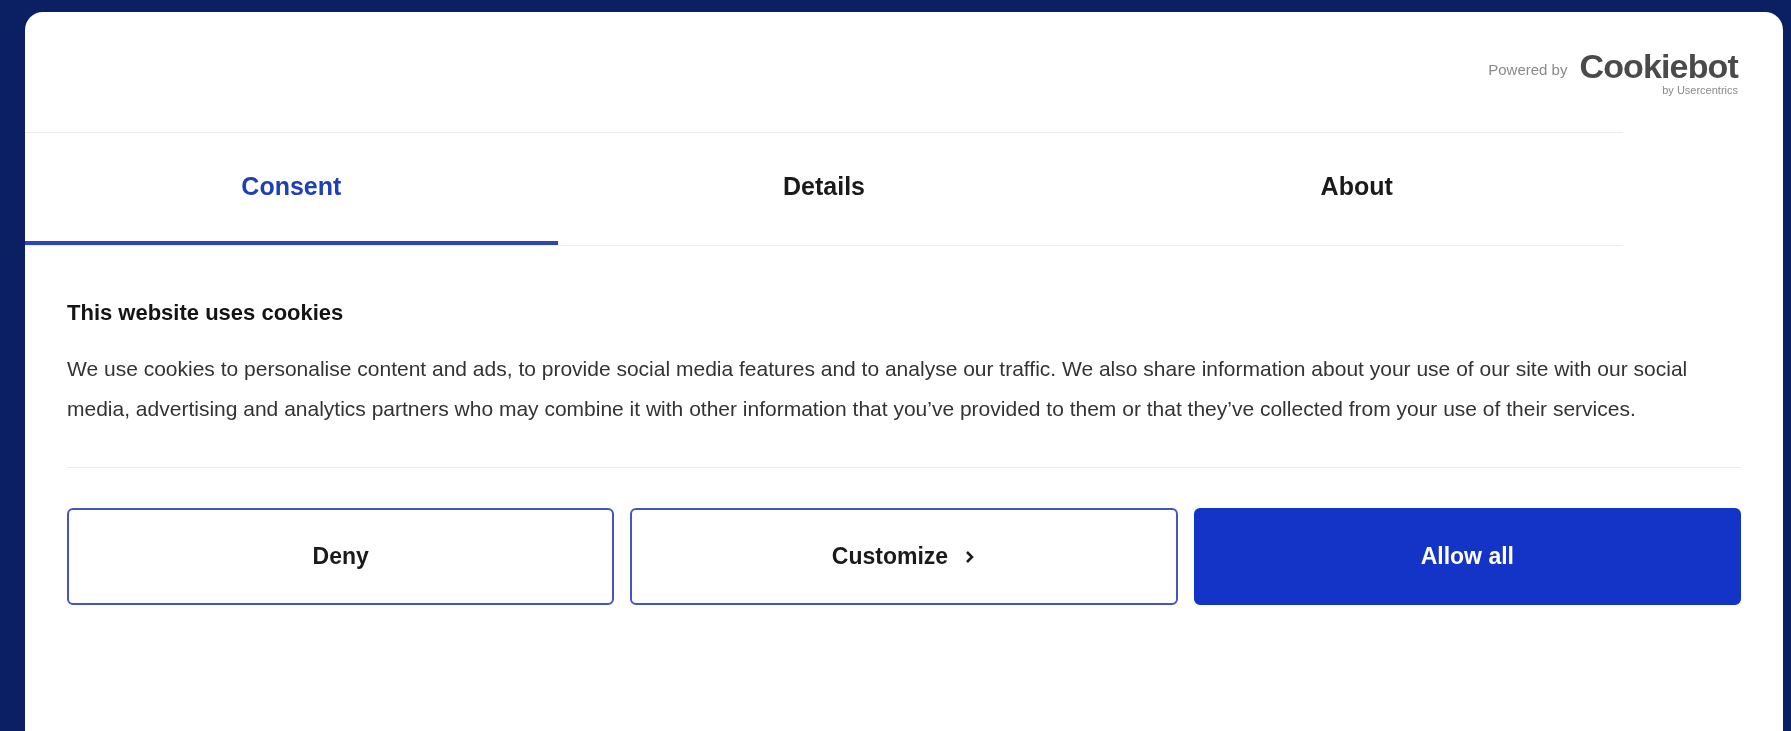 This screenshot has height=731, width=1791. I want to click on tab: About, so click(1356, 189).